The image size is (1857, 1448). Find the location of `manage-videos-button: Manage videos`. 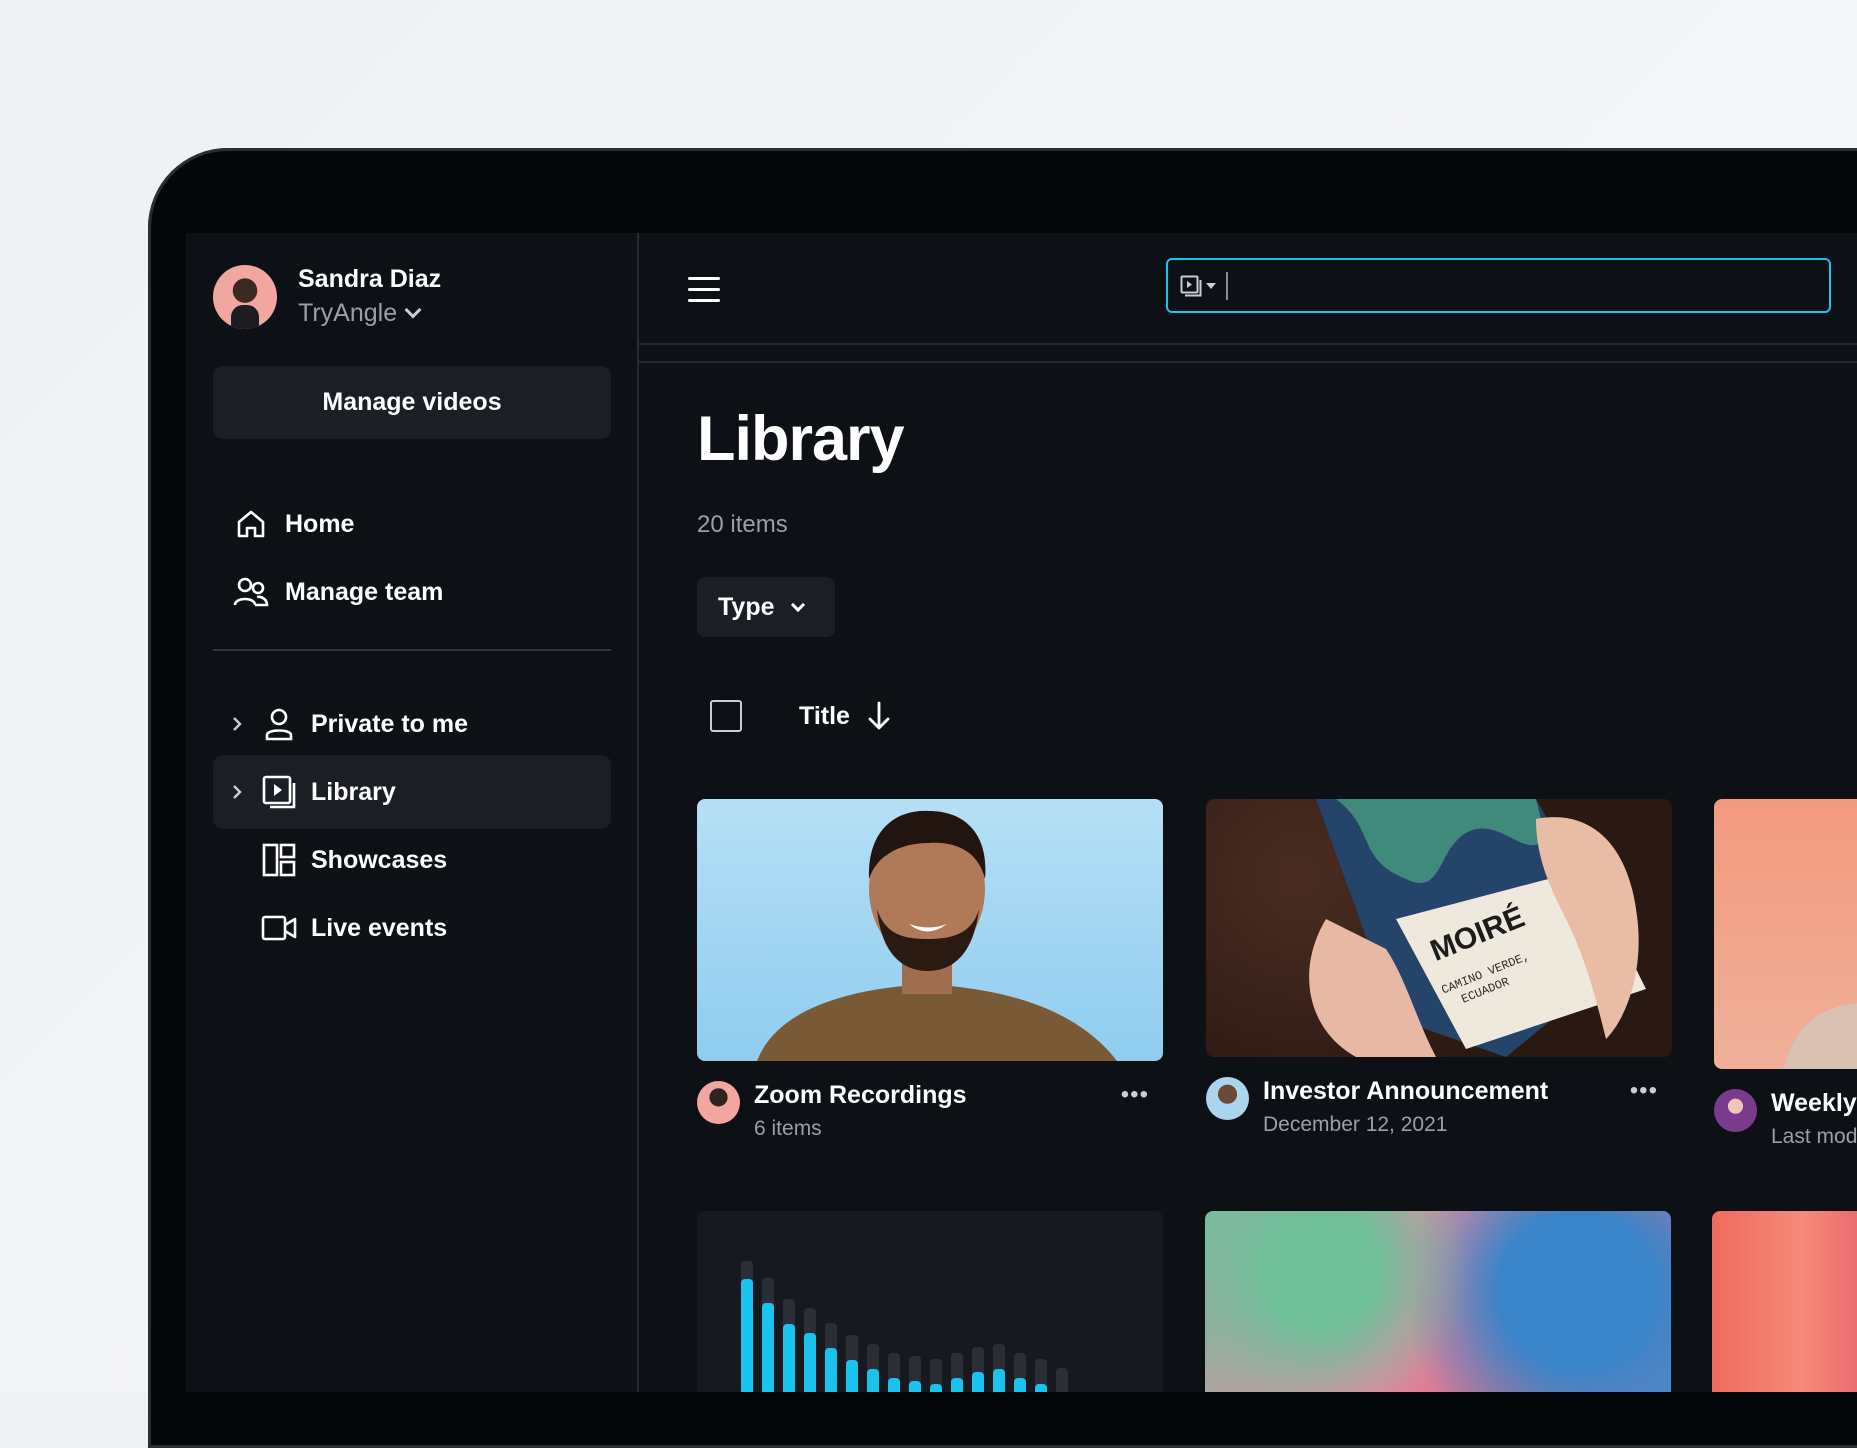

manage-videos-button: Manage videos is located at coordinates (412, 402).